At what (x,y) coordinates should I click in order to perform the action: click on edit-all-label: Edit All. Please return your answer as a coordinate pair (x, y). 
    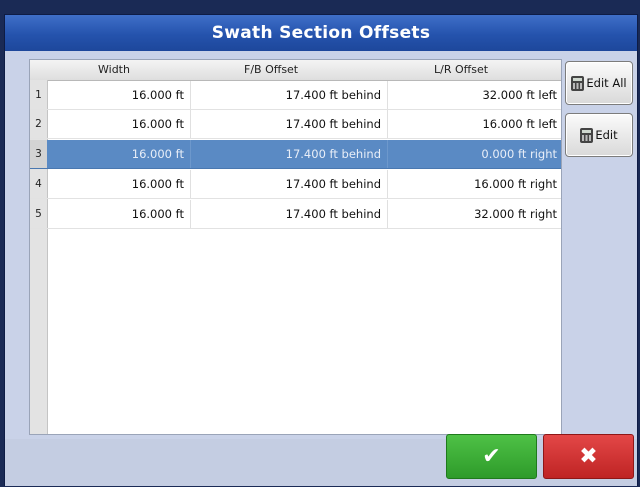
    Looking at the image, I should click on (606, 83).